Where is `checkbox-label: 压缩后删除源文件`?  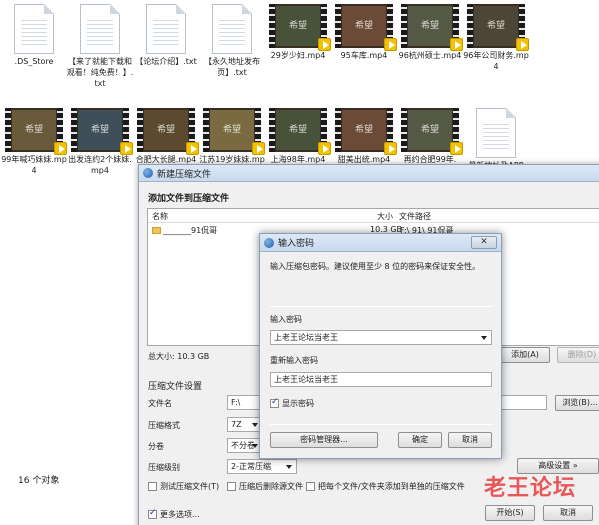
checkbox-label: 压缩后删除源文件 is located at coordinates (271, 486).